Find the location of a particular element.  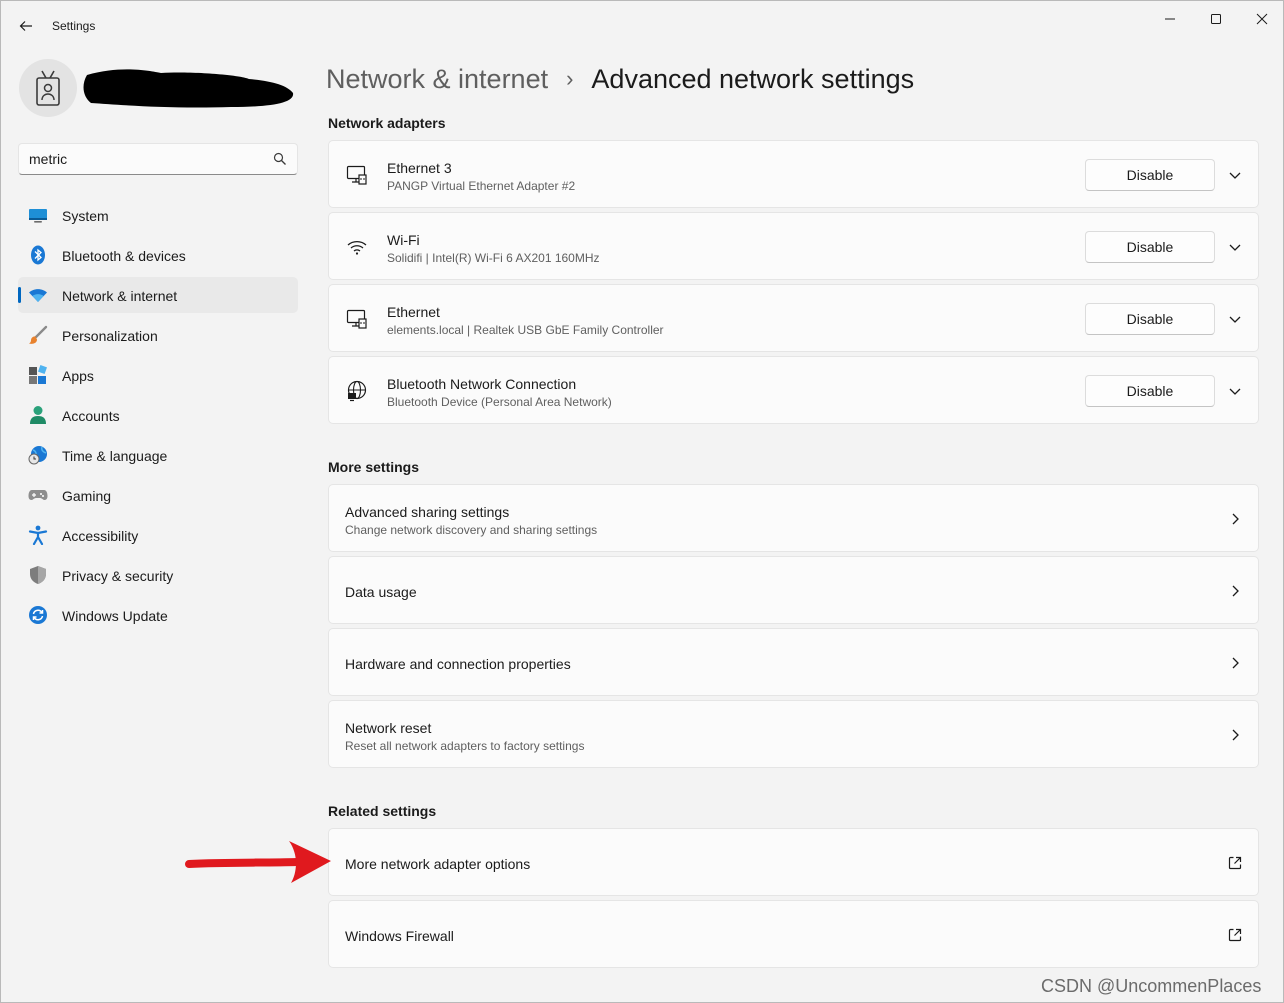

adapter-description: PANGP Virtual Ethernet Adapter #2 is located at coordinates (481, 186).